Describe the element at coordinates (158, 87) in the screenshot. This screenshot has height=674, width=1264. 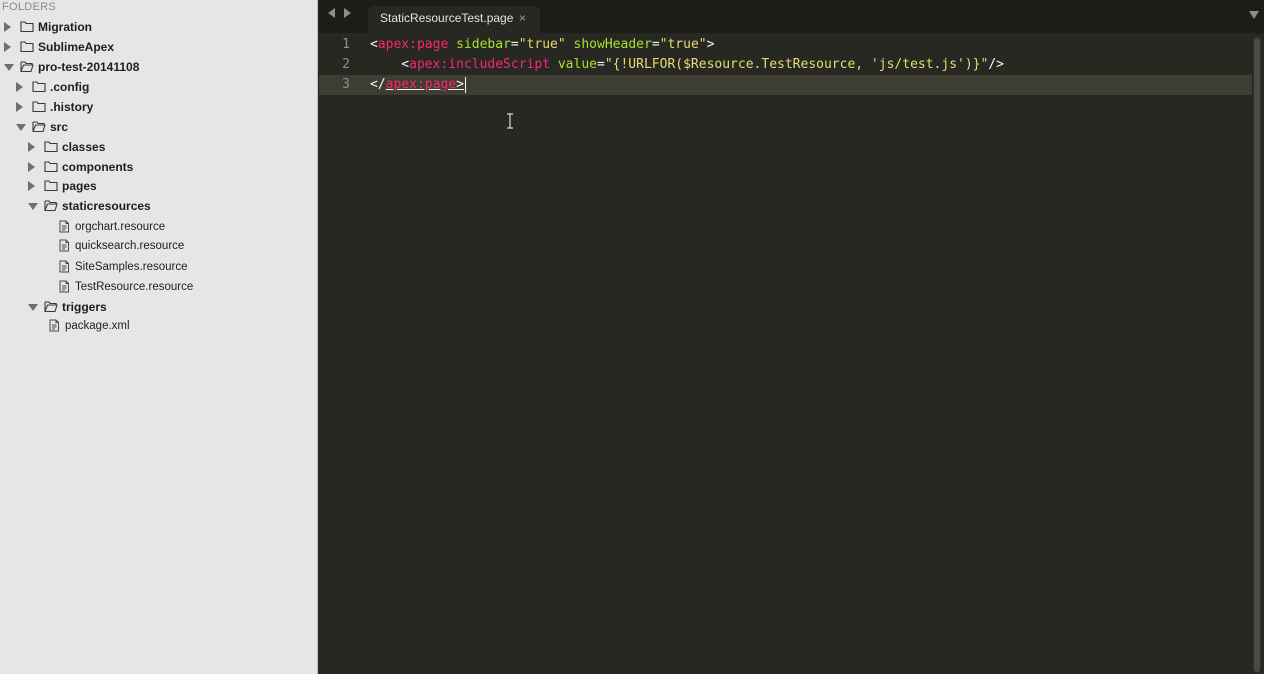
I see `tree-folder-row: .config` at that location.